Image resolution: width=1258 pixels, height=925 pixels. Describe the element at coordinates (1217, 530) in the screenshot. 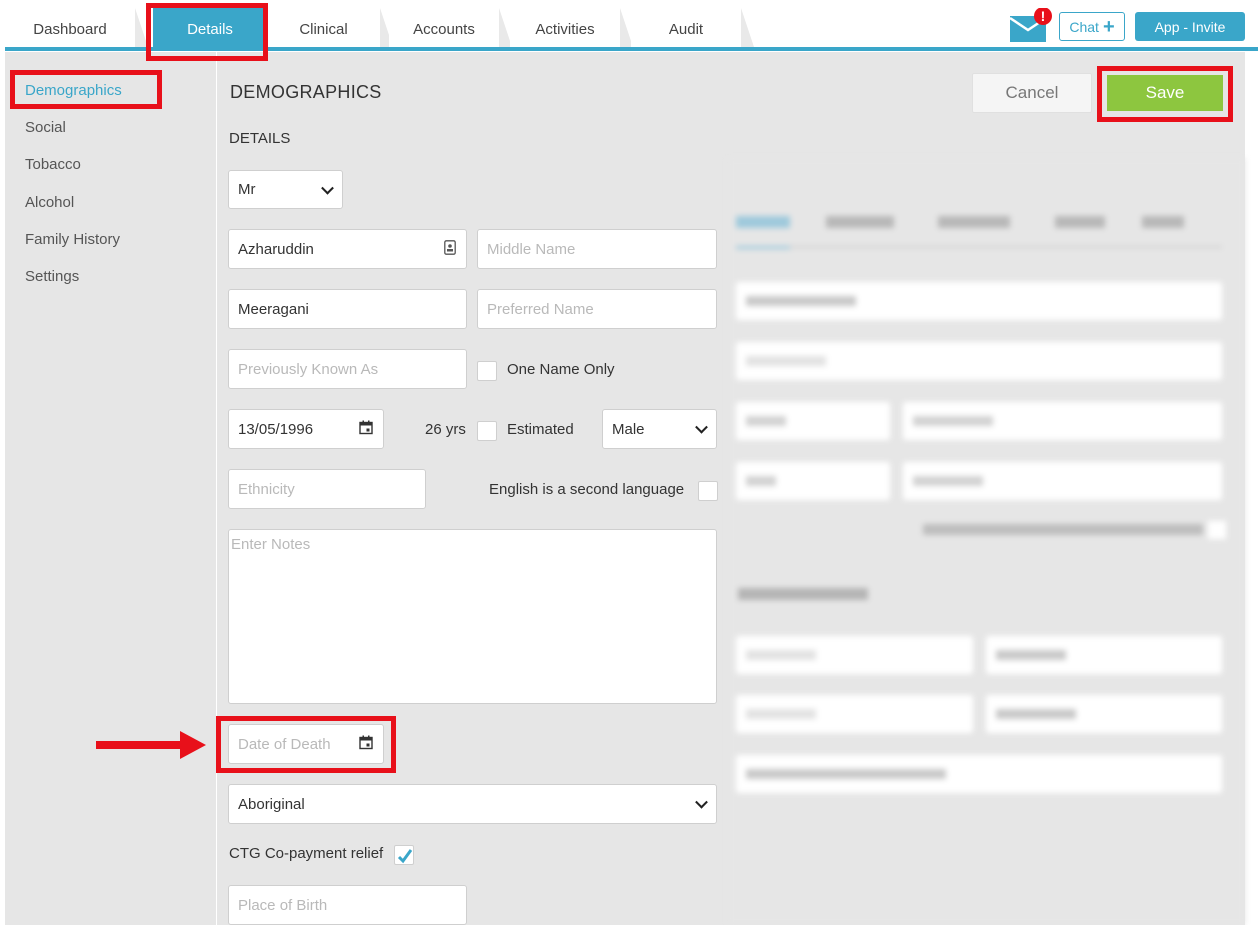

I see `update-family-address-checkbox` at that location.